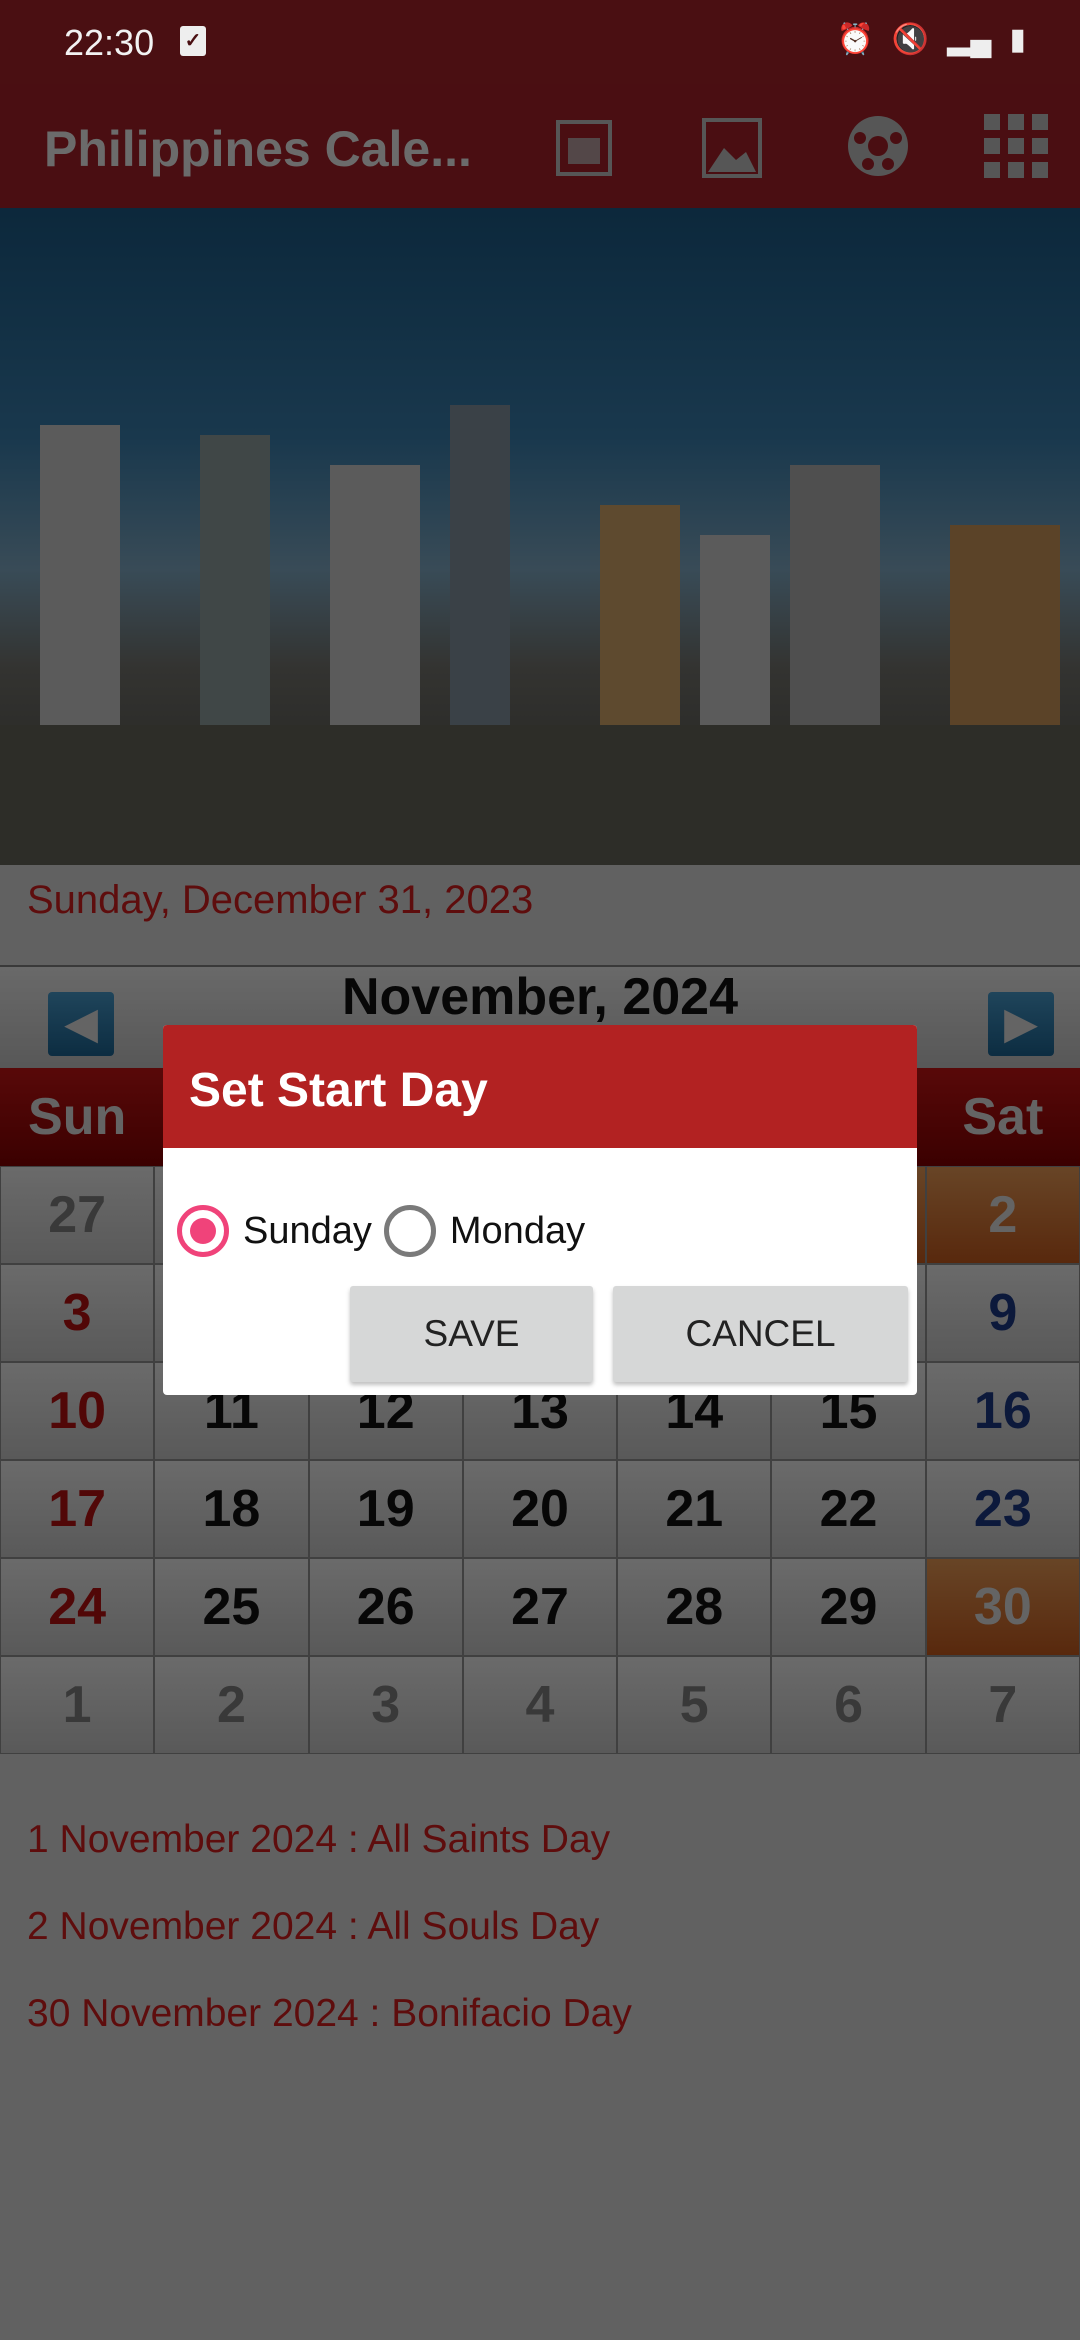 The image size is (1080, 2340). Describe the element at coordinates (319, 1839) in the screenshot. I see `holiday-item: 1 November 2024 : All Saints Day` at that location.